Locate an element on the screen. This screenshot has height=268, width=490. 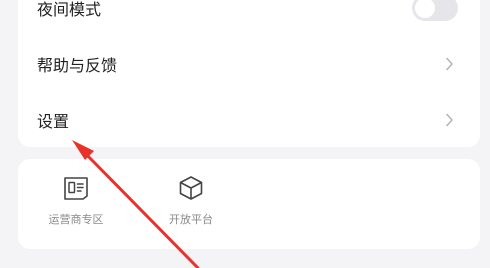
toggle-knob is located at coordinates (425, 9).